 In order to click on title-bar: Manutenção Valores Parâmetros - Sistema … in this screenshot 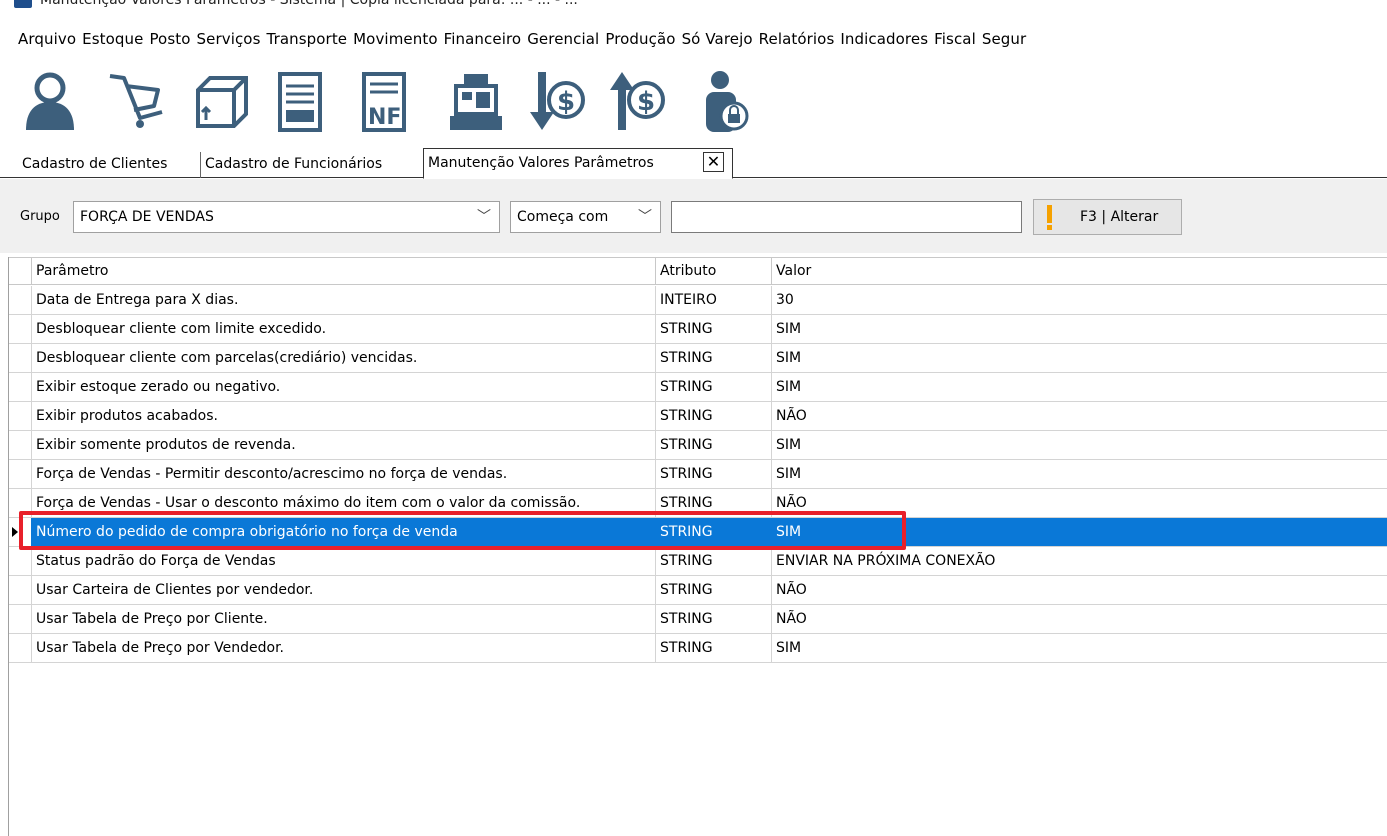, I will do `click(693, 8)`.